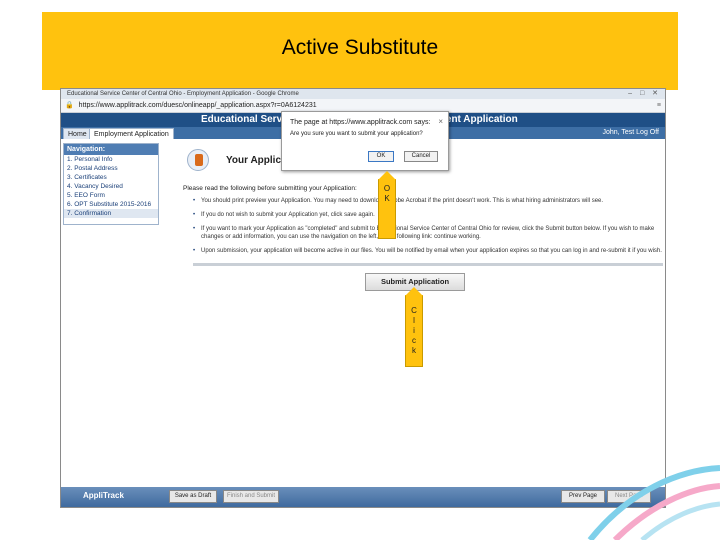  I want to click on callout-letter: C, so click(414, 310).